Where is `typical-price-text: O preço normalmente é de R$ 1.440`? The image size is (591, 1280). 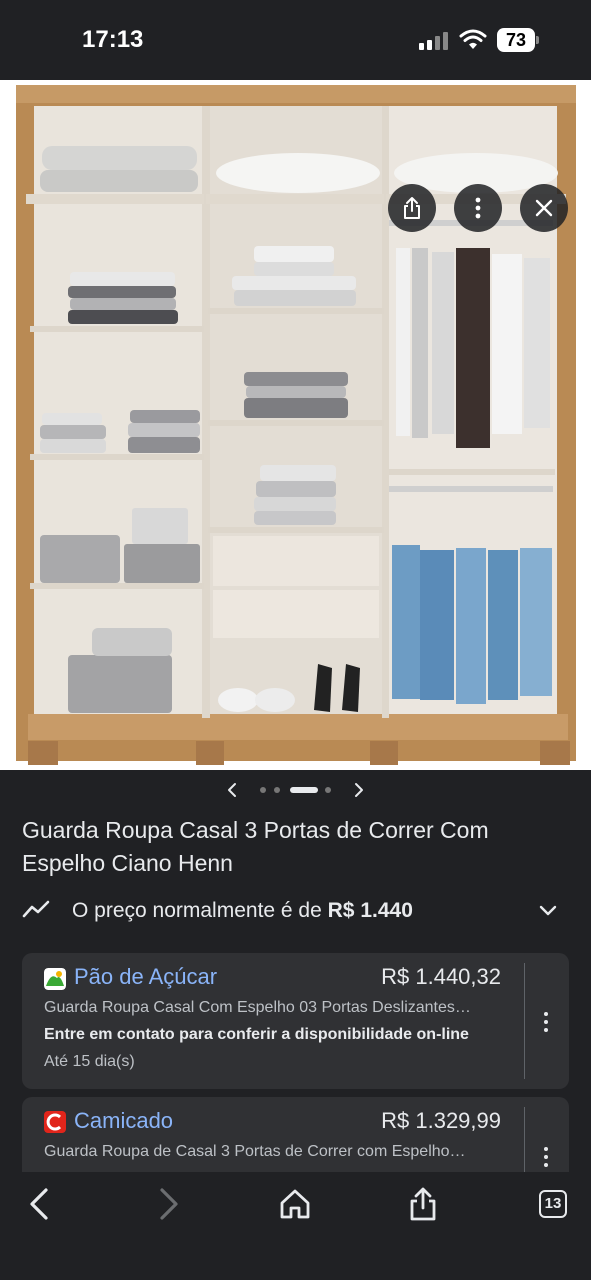
typical-price-text: O preço normalmente é de R$ 1.440 is located at coordinates (242, 911).